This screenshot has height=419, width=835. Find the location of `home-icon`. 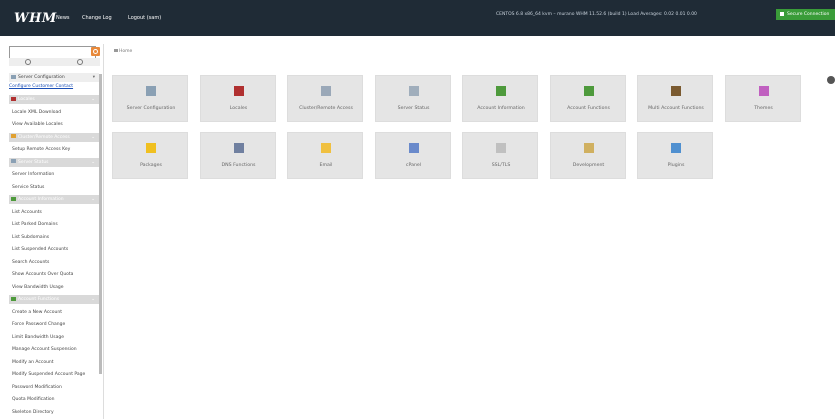

home-icon is located at coordinates (116, 50).